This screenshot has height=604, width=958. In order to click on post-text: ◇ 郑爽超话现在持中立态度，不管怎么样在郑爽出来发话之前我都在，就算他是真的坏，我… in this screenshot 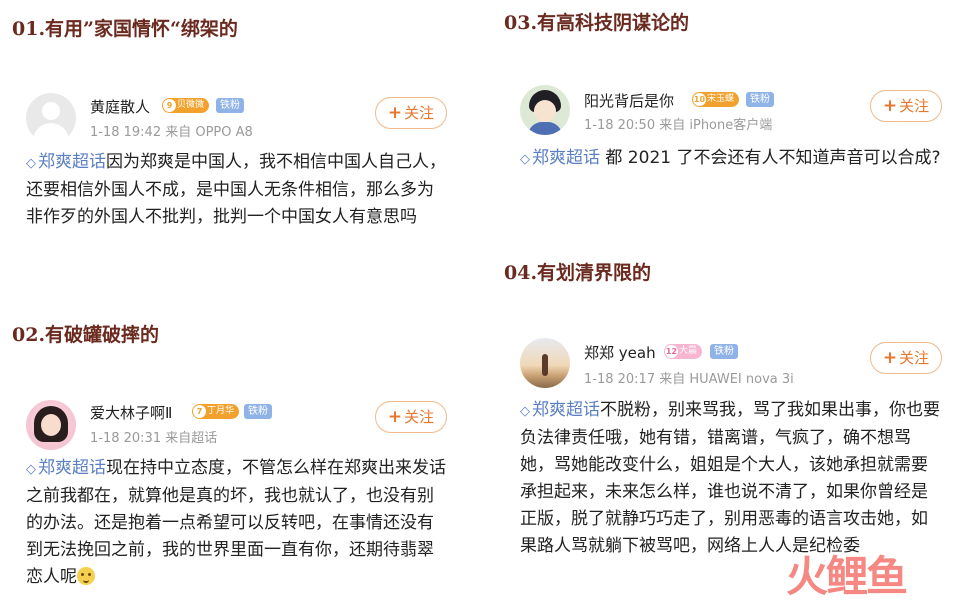, I will do `click(236, 523)`.